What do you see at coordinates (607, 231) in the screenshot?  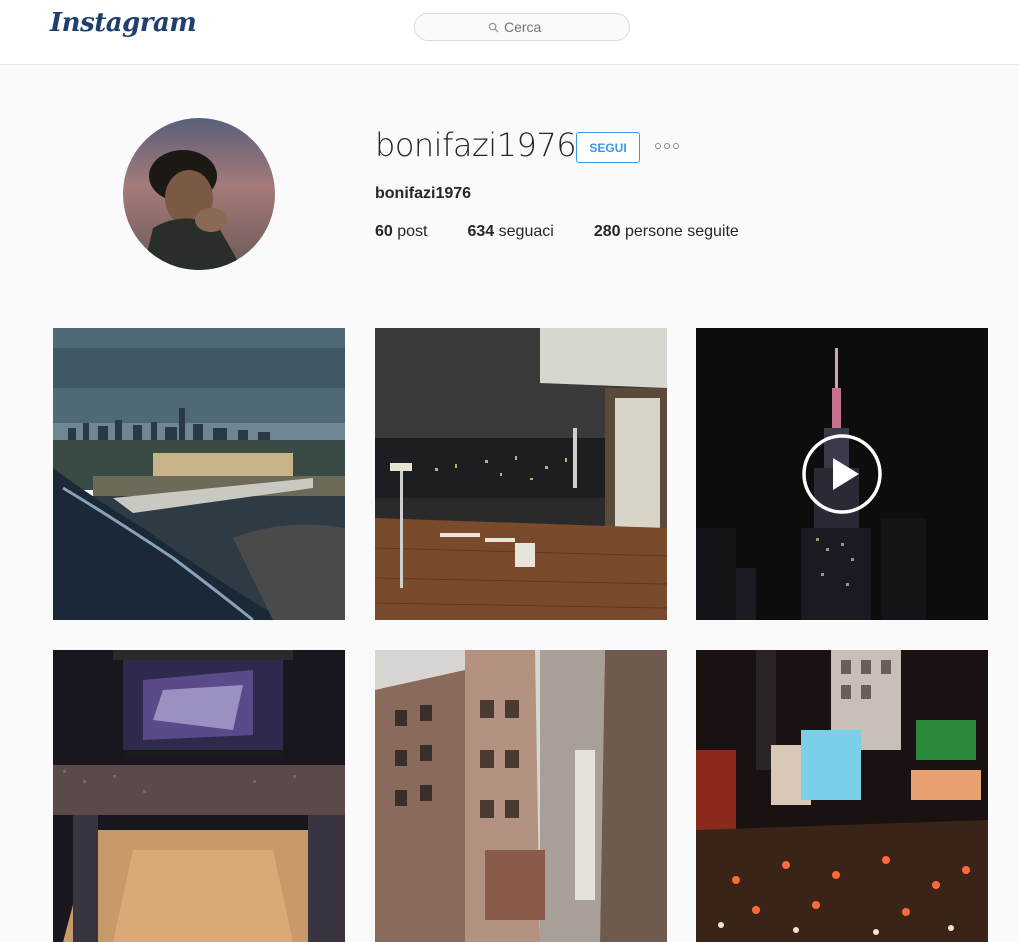 I see `following-count: 280` at bounding box center [607, 231].